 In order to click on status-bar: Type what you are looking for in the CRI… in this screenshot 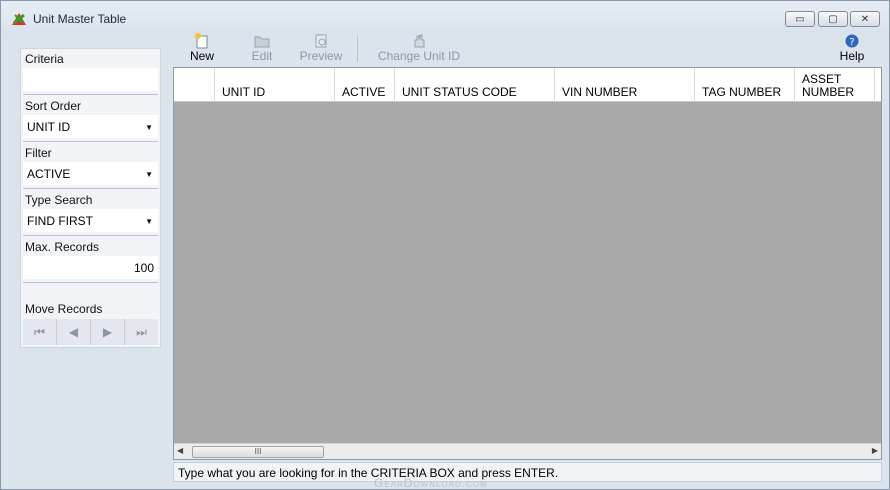, I will do `click(527, 472)`.